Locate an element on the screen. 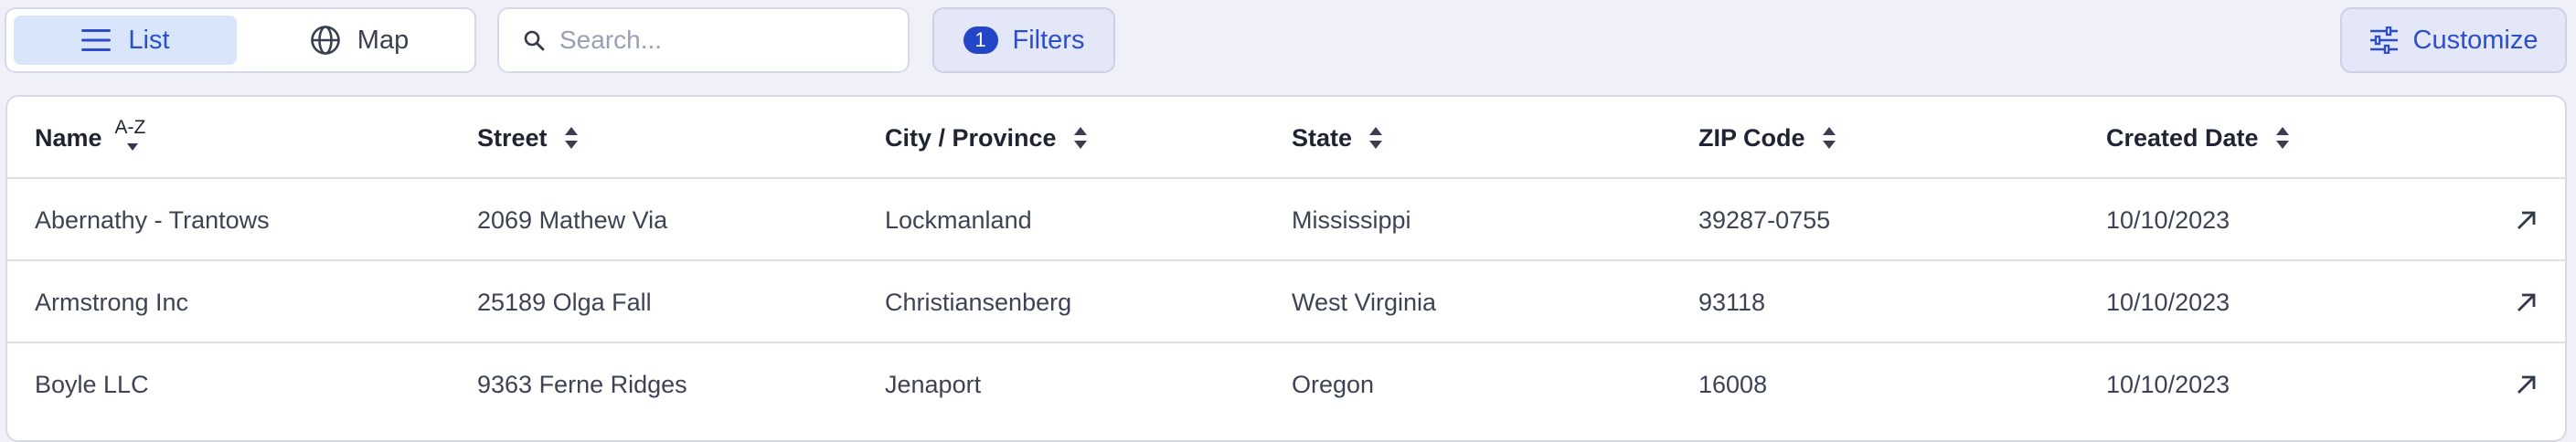  search-box is located at coordinates (703, 40).